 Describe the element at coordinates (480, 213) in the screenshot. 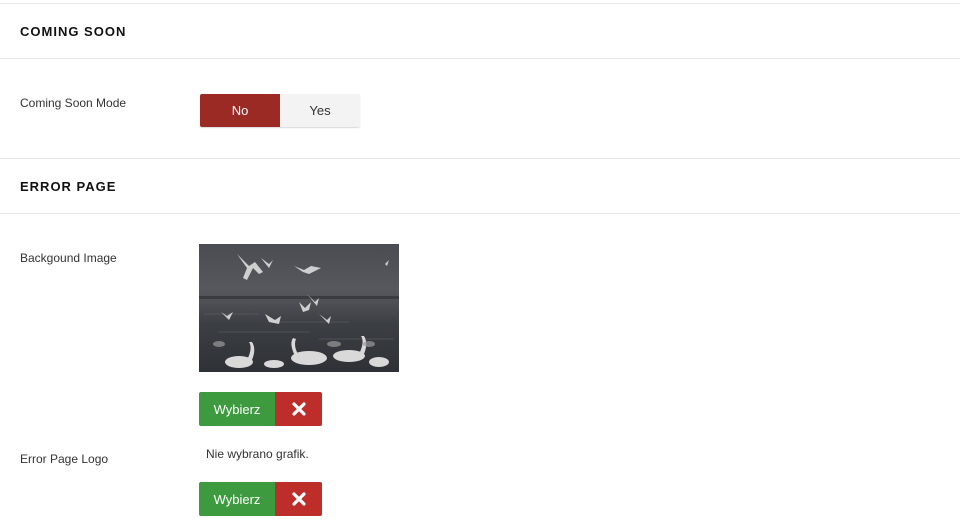

I see `error-page-divider` at that location.